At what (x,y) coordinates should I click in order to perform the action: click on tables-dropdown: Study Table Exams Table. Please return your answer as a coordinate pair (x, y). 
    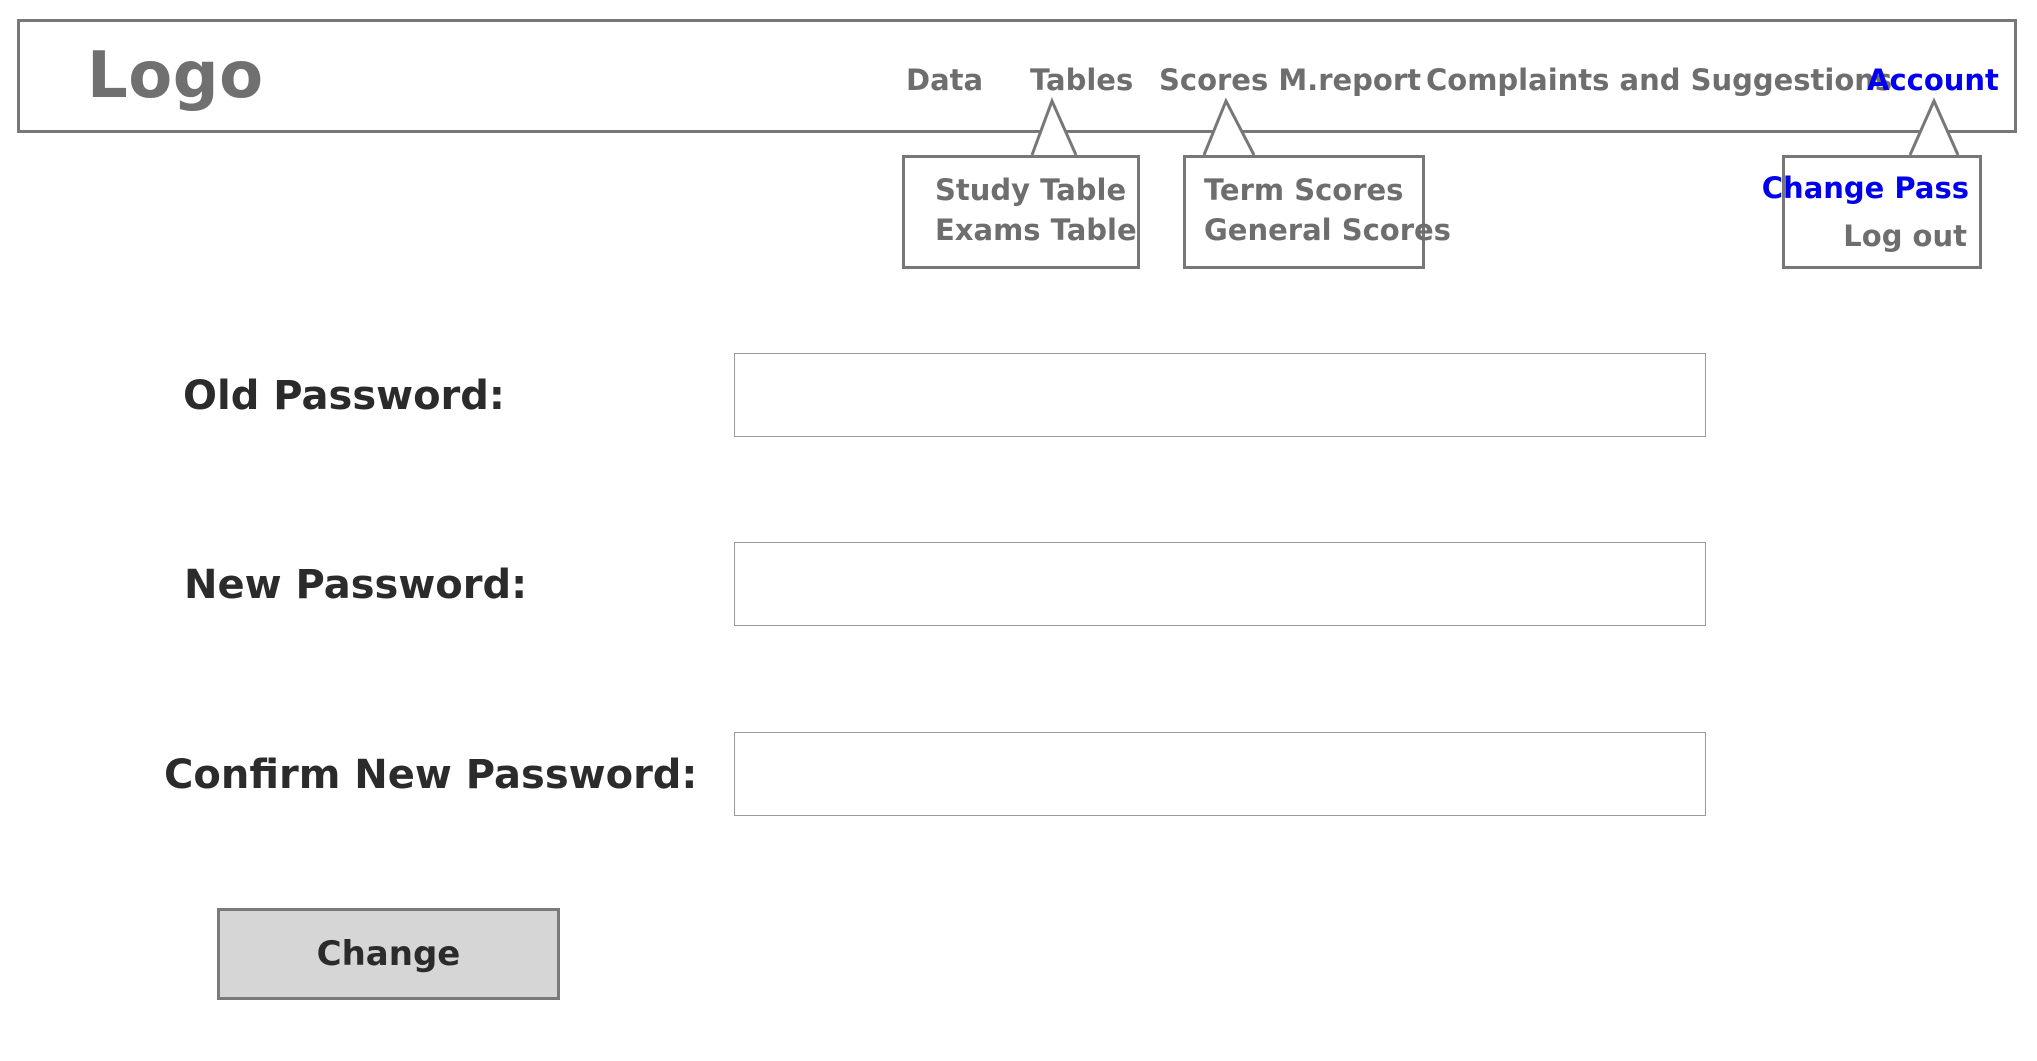
    Looking at the image, I should click on (1021, 212).